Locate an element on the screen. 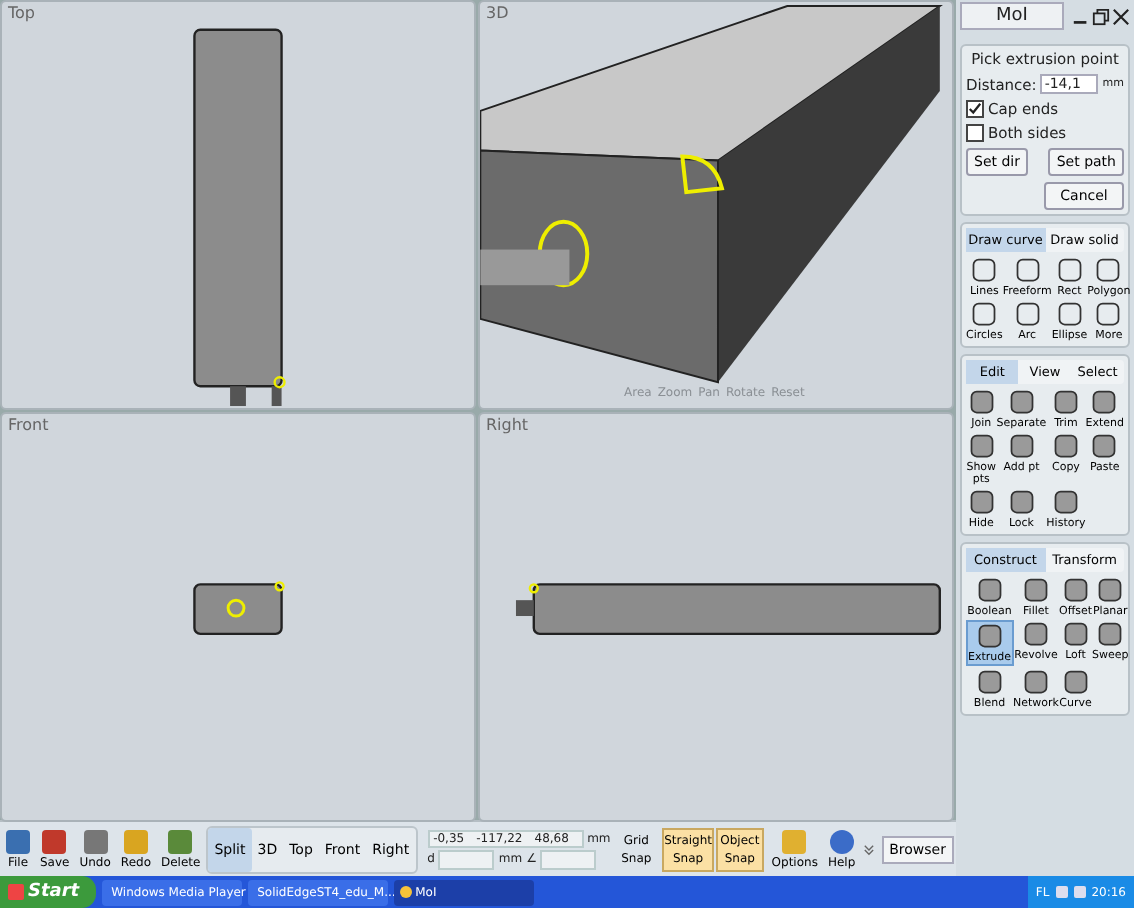 The image size is (1134, 908). app-title: MoI is located at coordinates (1012, 16).